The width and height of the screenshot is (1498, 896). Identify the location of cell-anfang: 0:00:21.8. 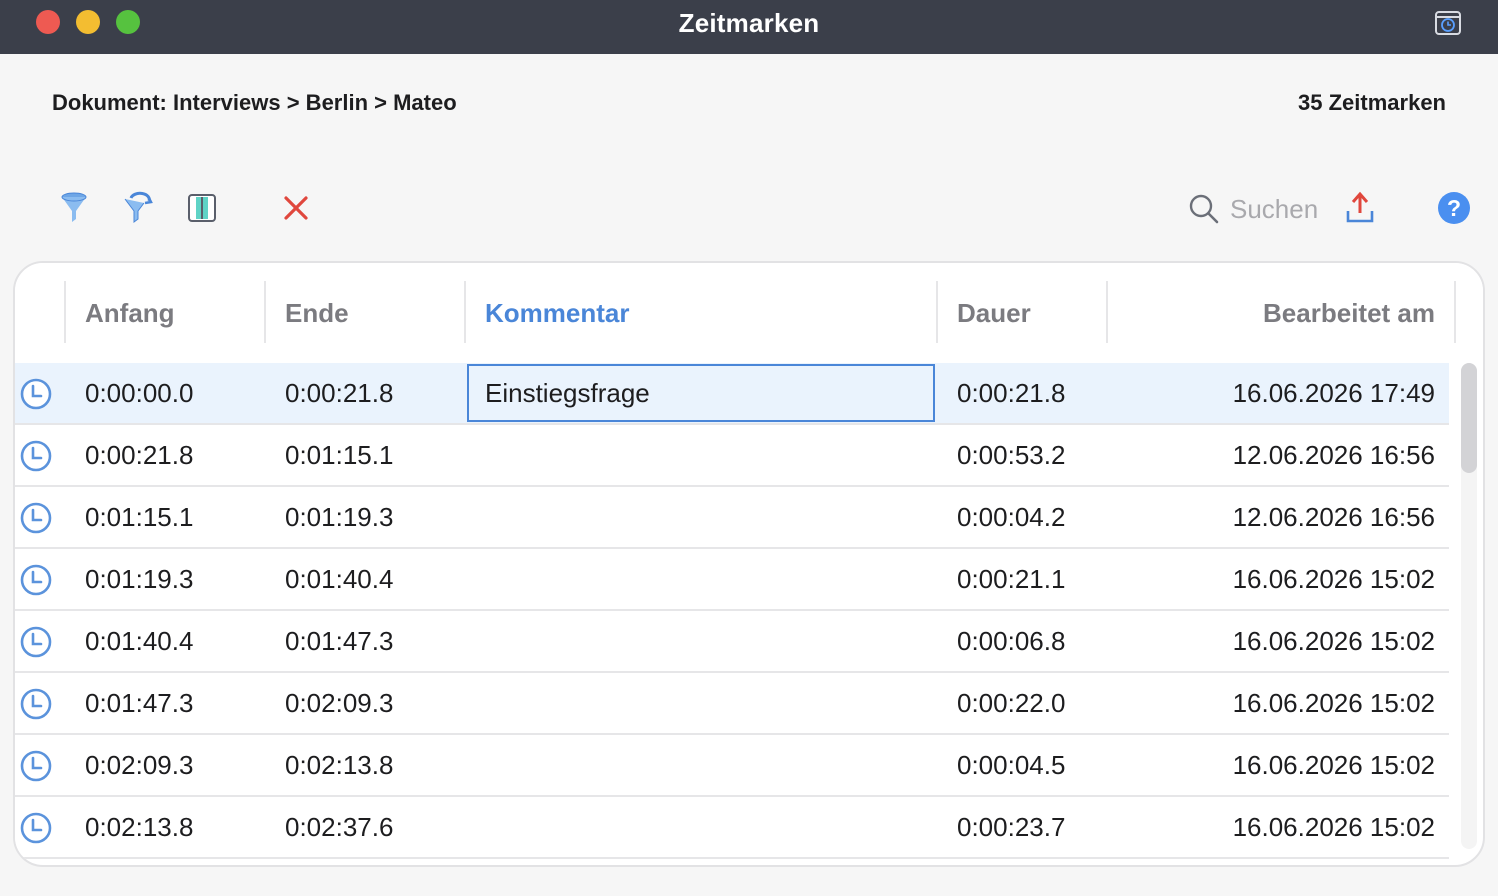
(139, 455).